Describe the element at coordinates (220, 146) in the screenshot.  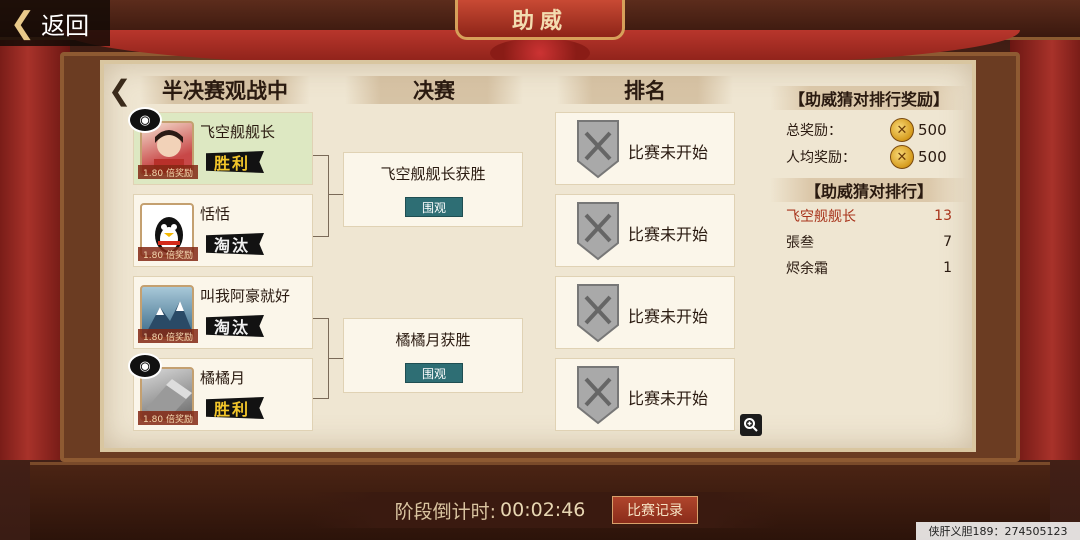
I see `player-card: 1.80 倍奖励 ◉ 飞空舰舰长 胜利` at that location.